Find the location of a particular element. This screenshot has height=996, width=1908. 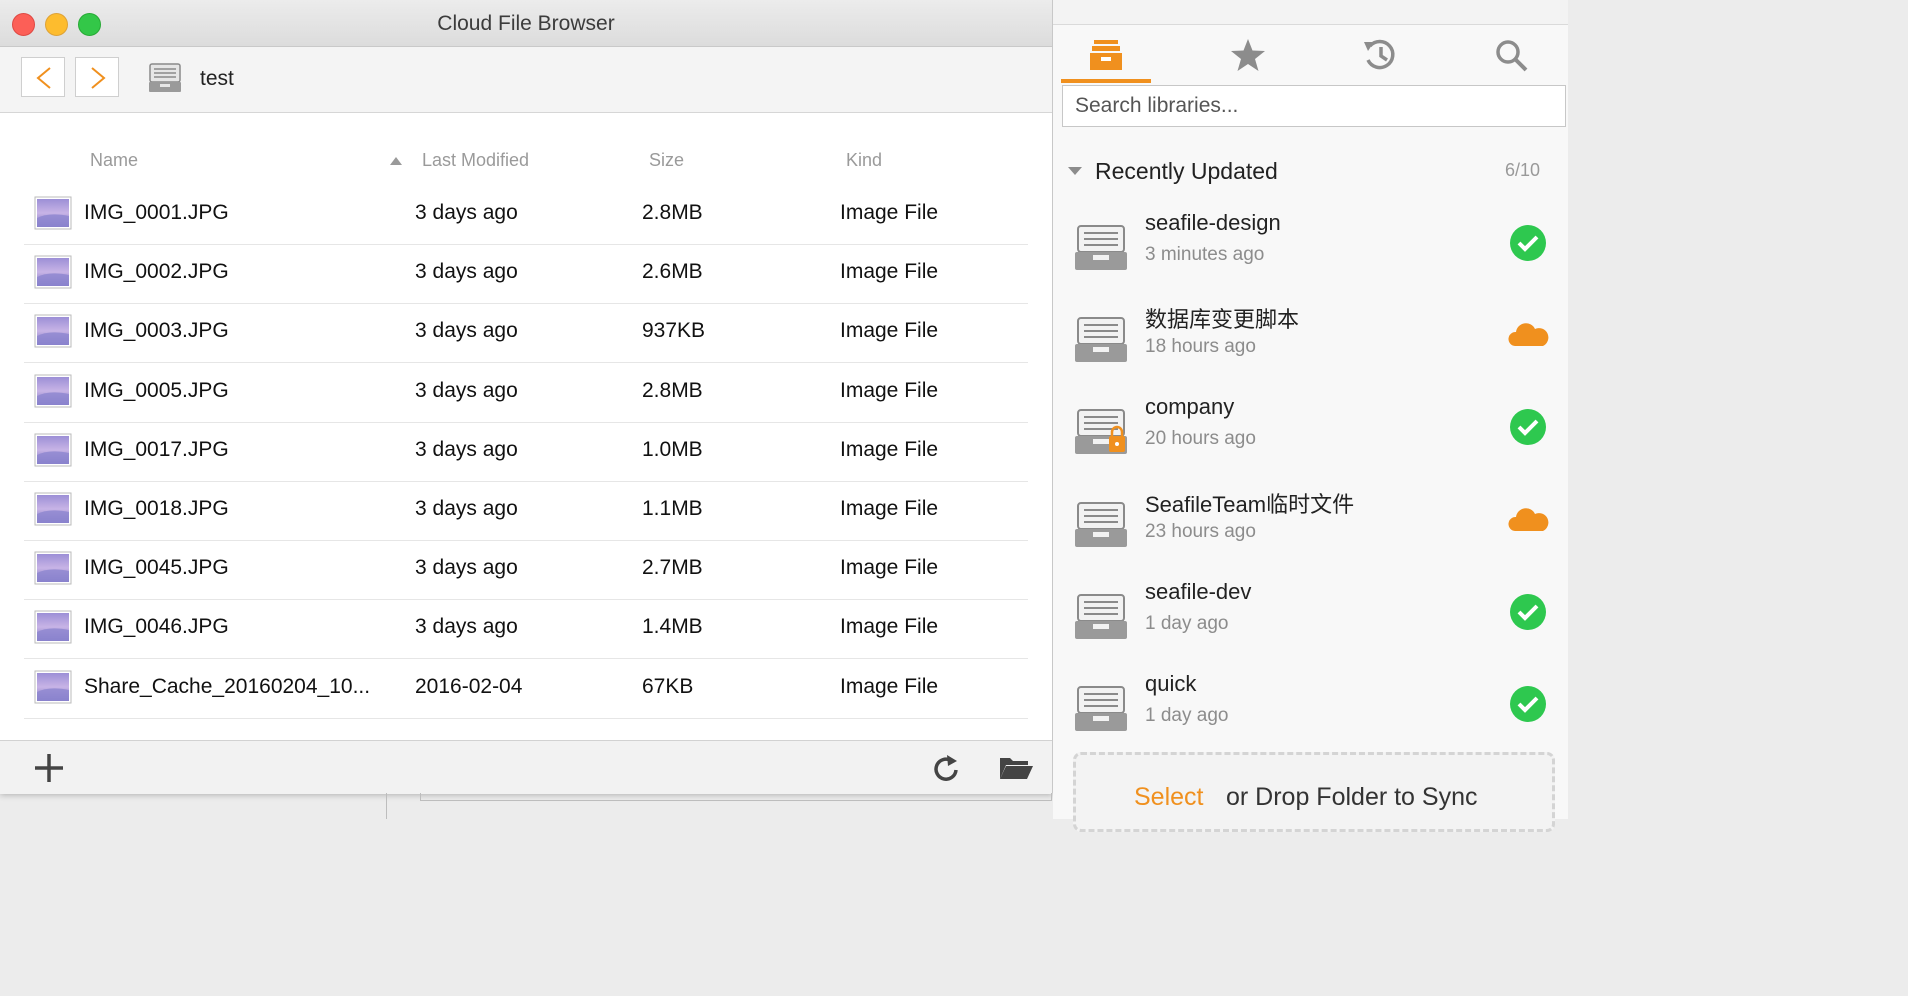

file-row: IMG_0005.JPG 3 days ago 2.8MB Image File is located at coordinates (526, 393).